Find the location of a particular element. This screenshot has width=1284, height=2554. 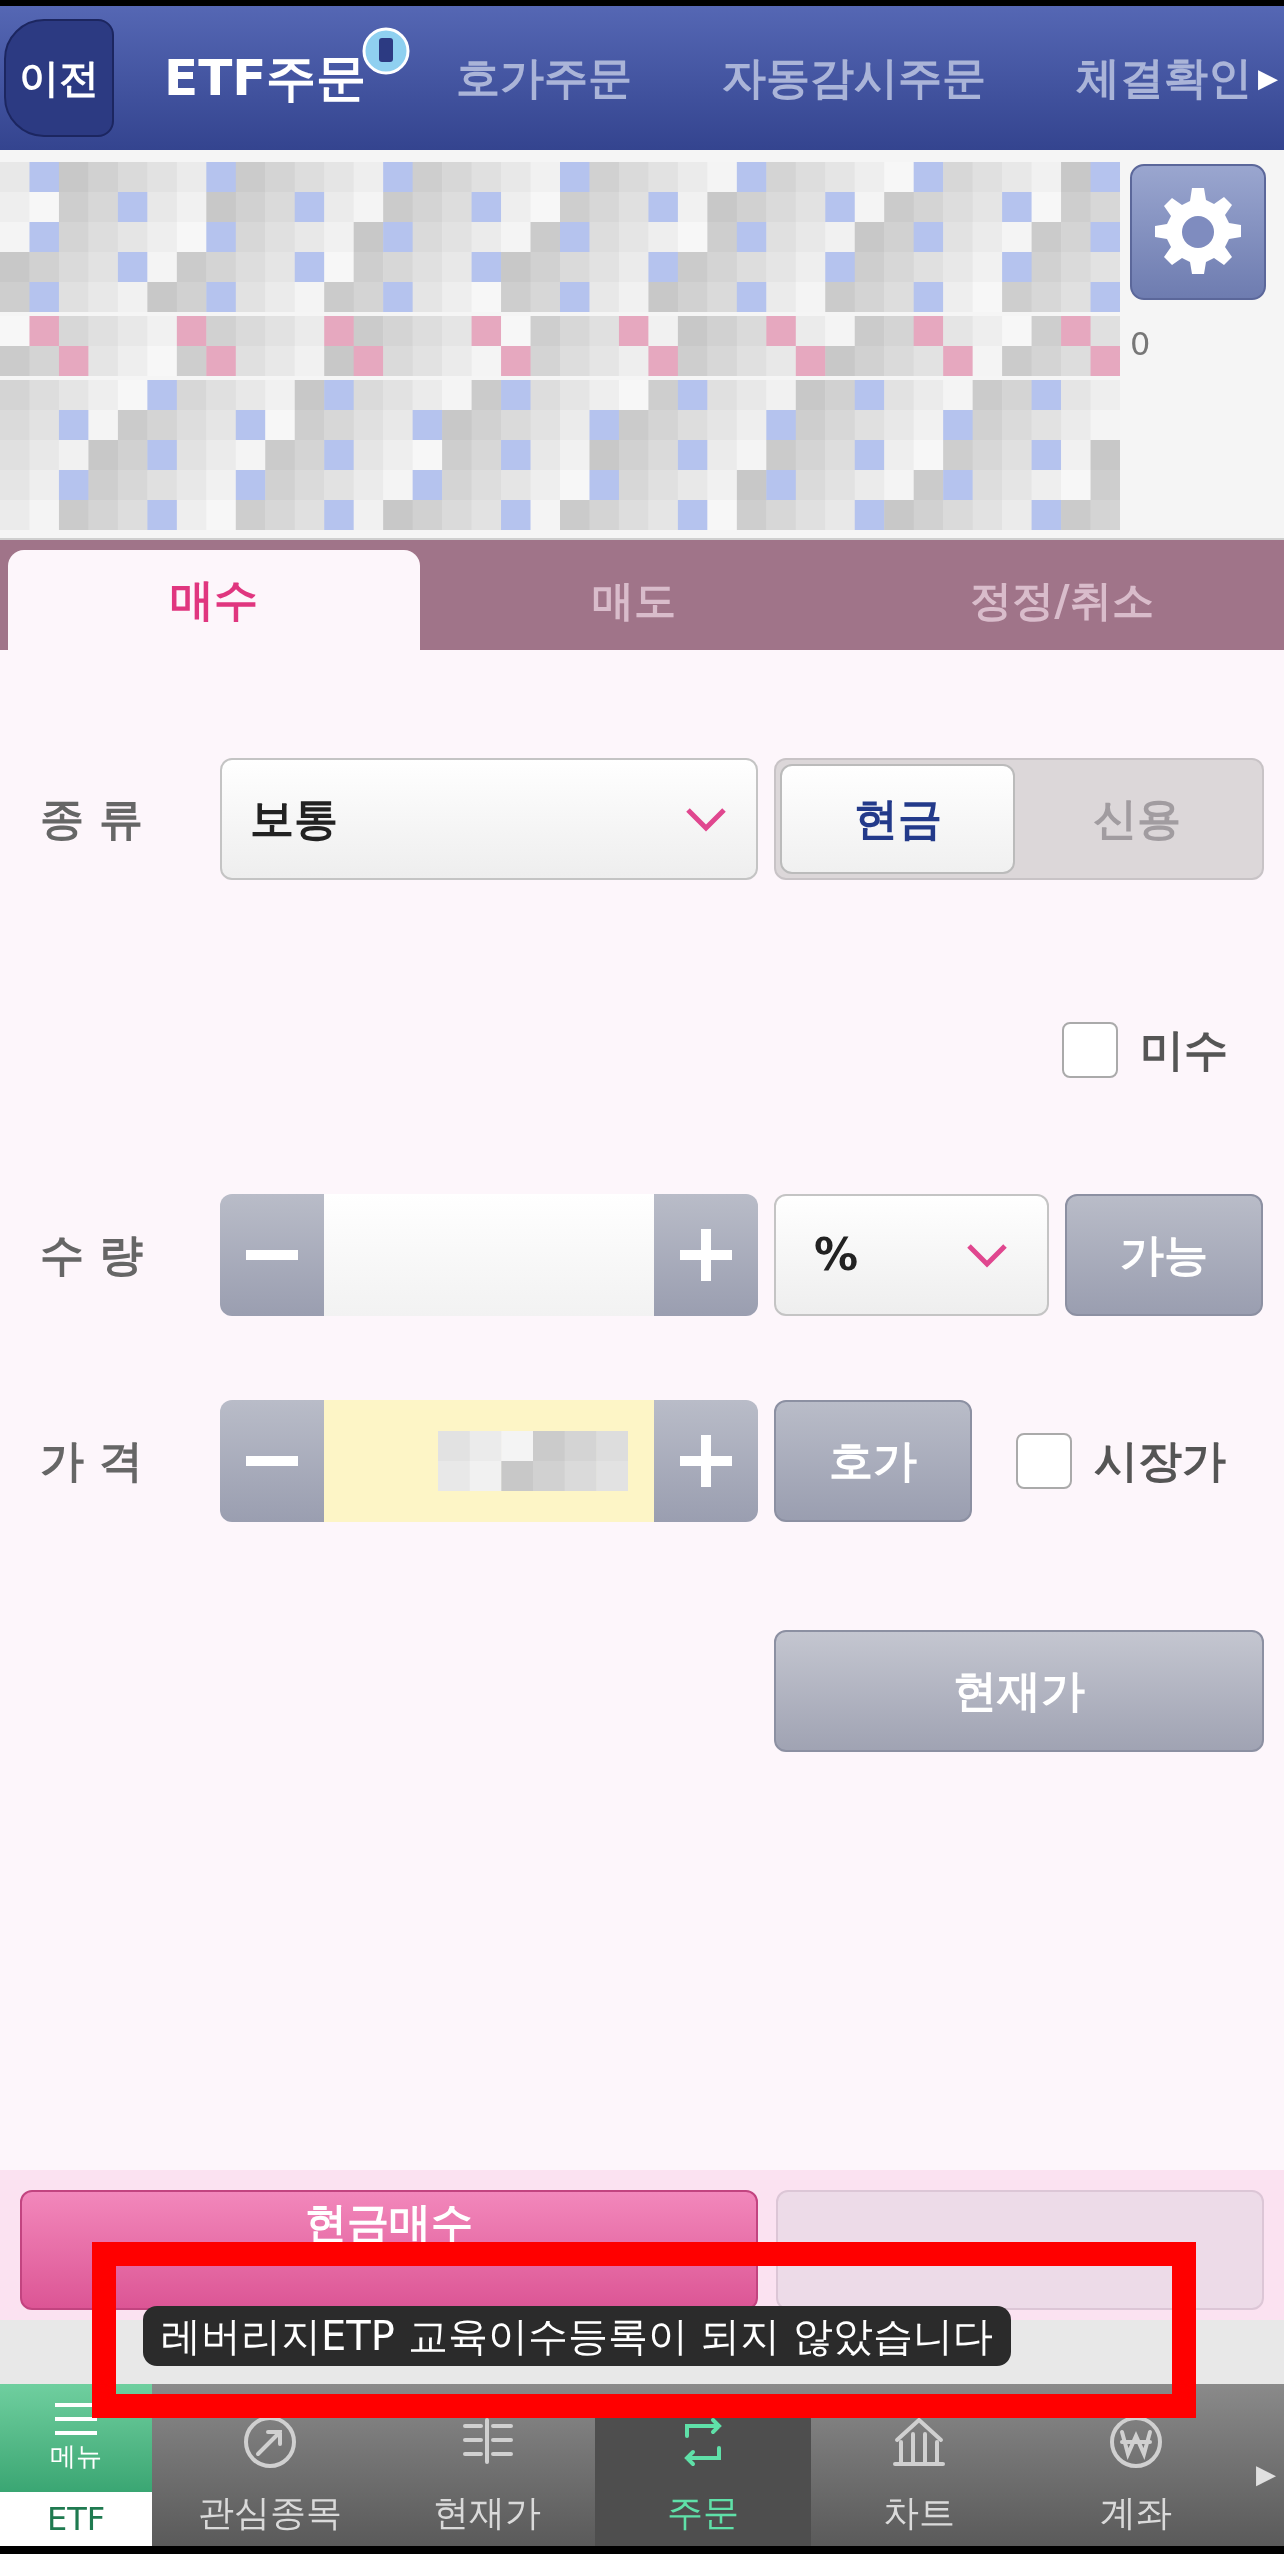

nav-tab: 현재가 is located at coordinates (486, 2471).